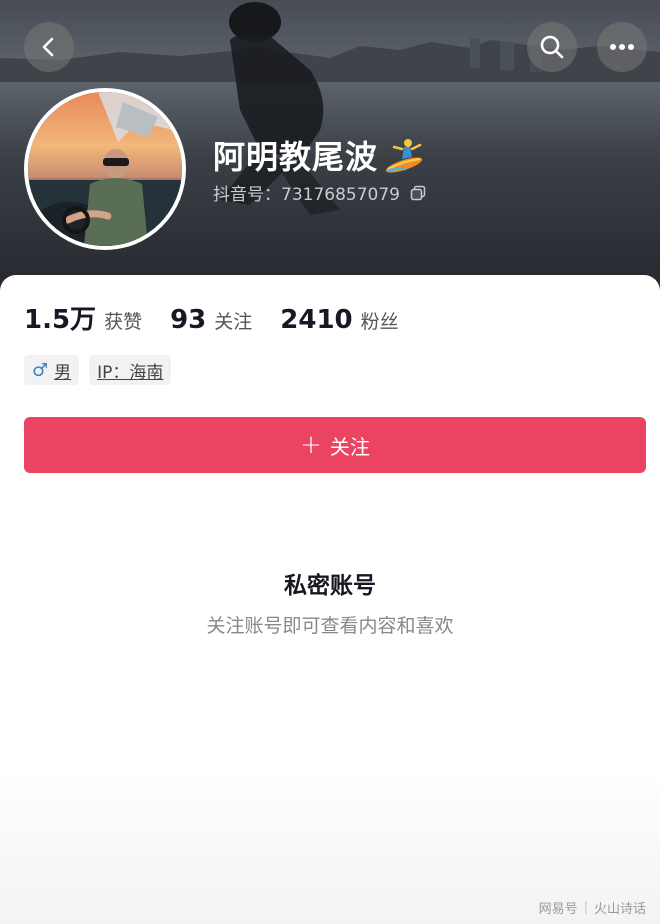  I want to click on male-icon: ♂, so click(40, 370).